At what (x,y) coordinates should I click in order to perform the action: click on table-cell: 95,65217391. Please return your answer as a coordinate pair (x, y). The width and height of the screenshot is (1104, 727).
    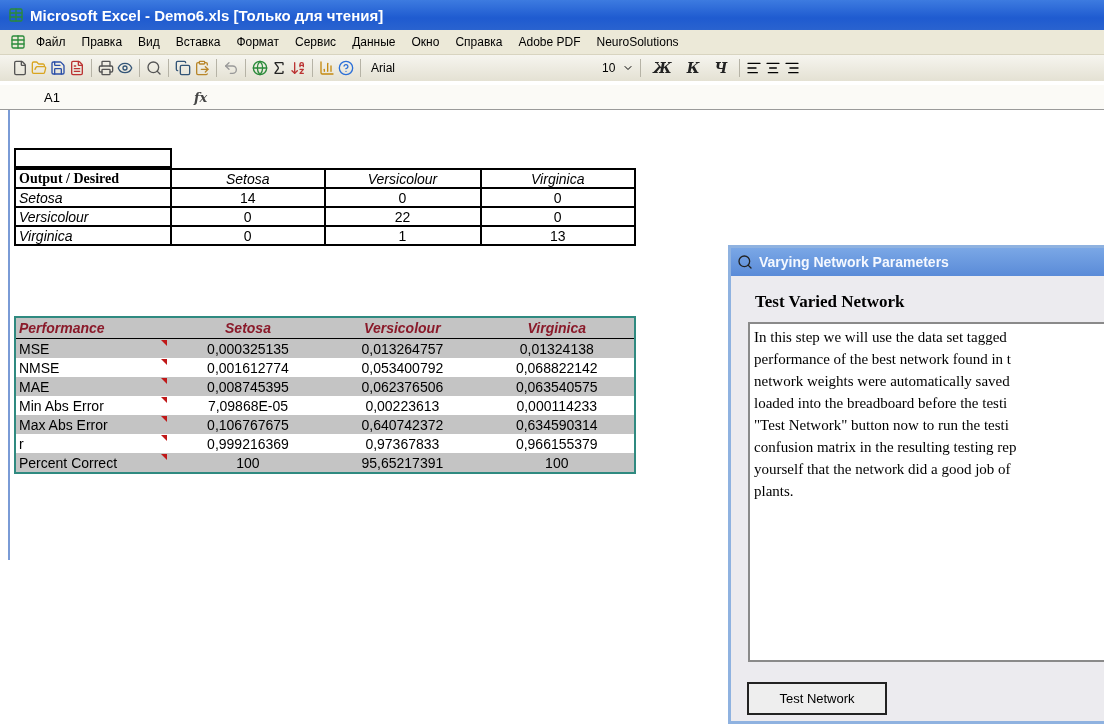
    Looking at the image, I should click on (402, 463).